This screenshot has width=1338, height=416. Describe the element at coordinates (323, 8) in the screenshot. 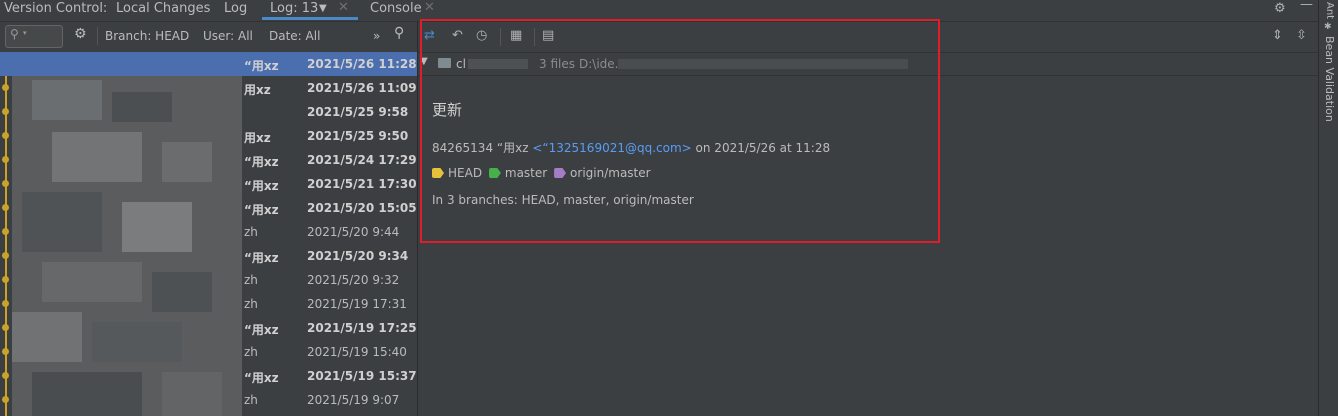

I see `tab-dropdown-icon: ▼` at that location.